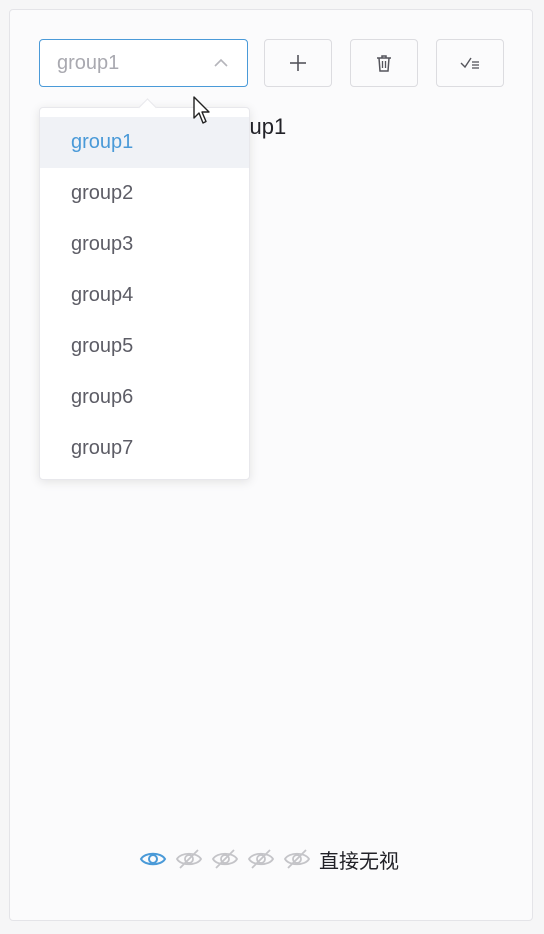  I want to click on group-select-value: group1, so click(88, 62).